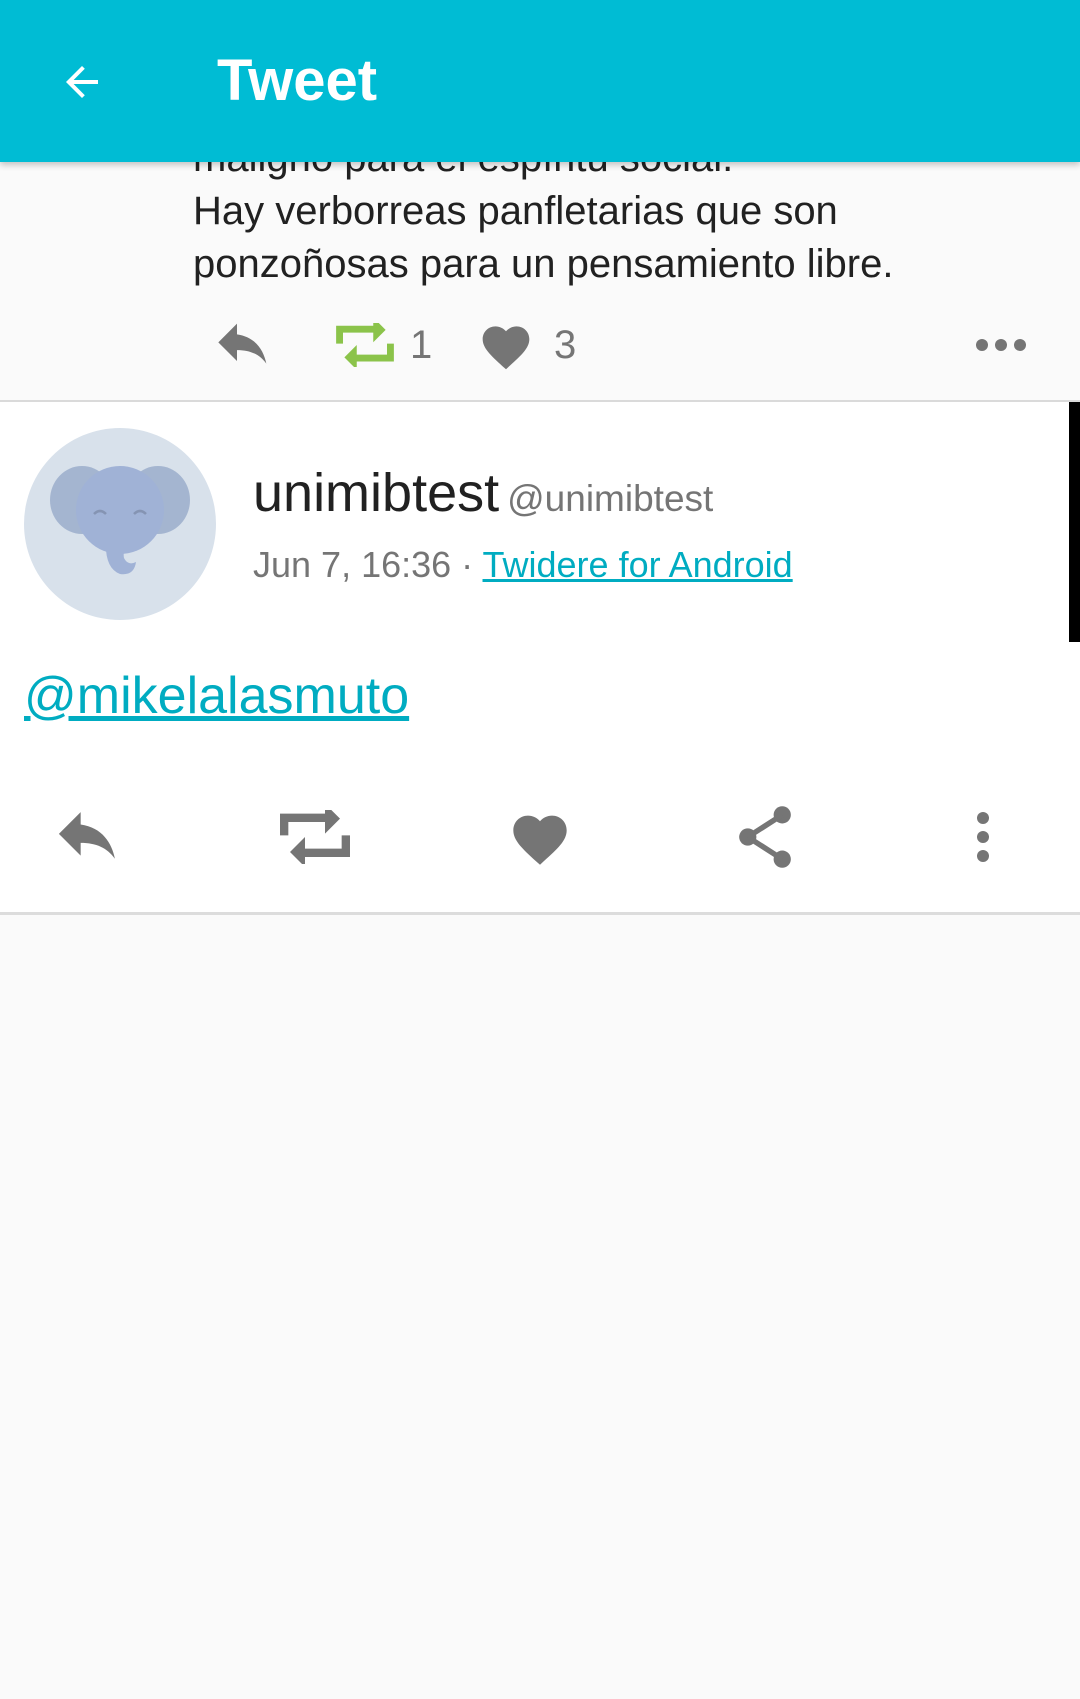  Describe the element at coordinates (540, 81) in the screenshot. I see `app-bar: Tweet` at that location.